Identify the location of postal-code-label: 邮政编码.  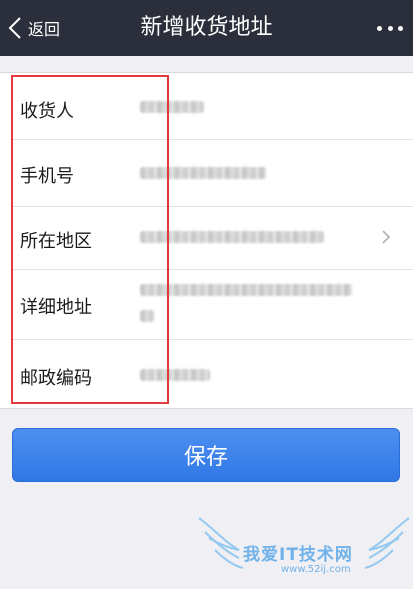
(56, 378).